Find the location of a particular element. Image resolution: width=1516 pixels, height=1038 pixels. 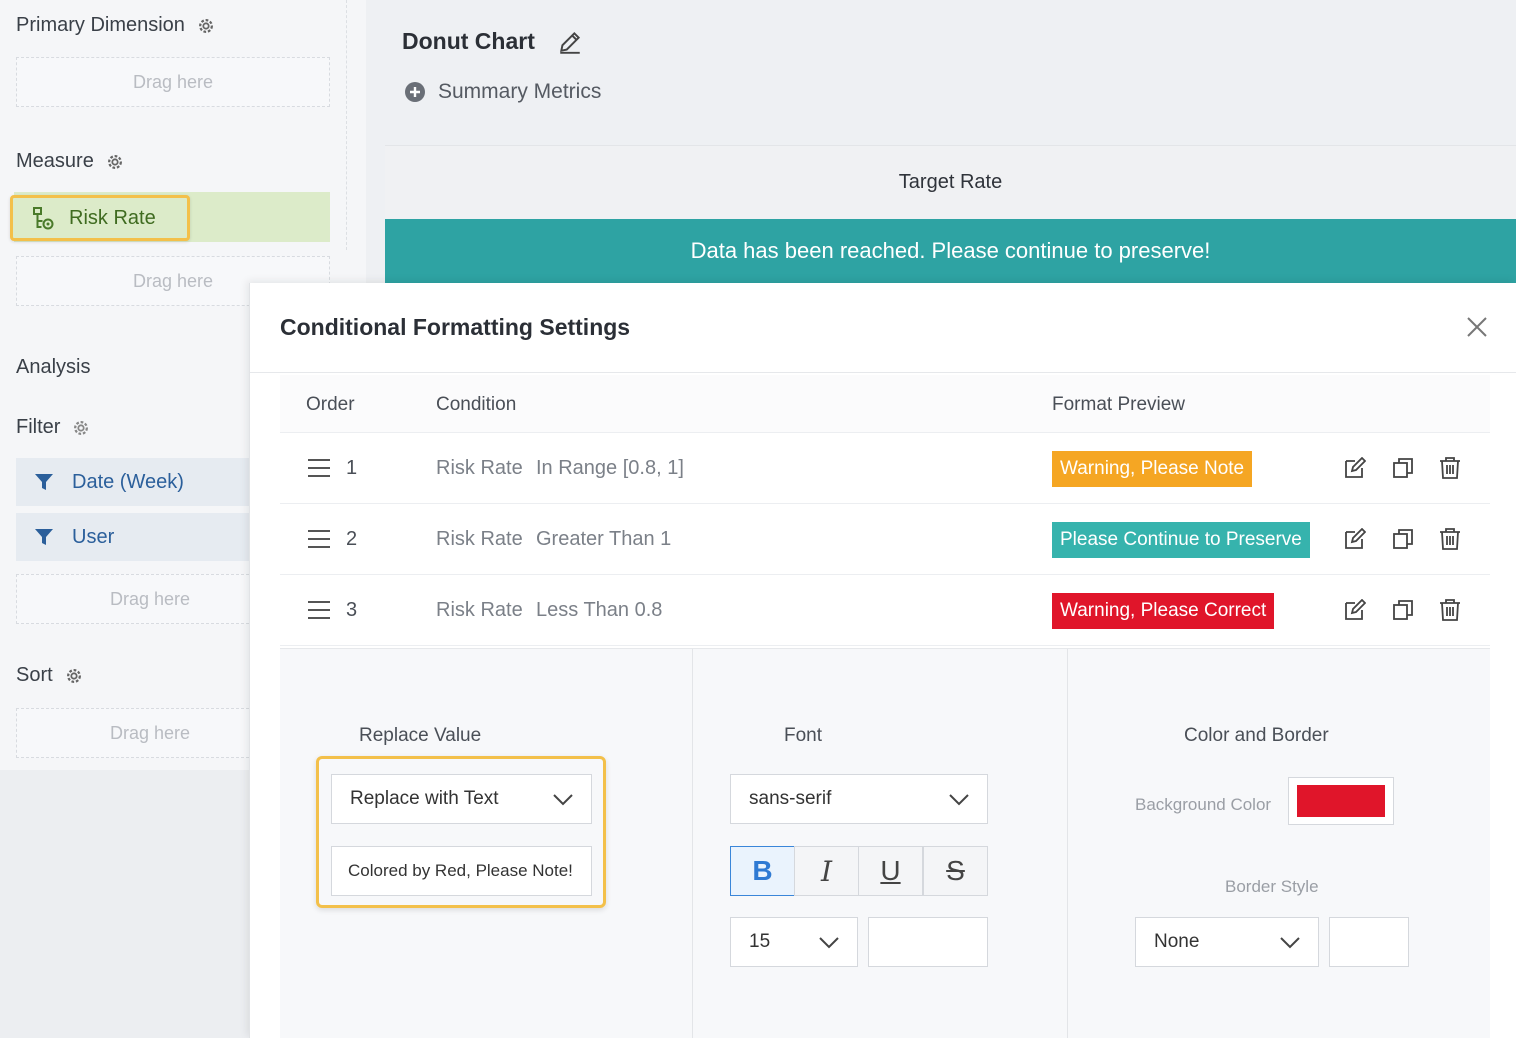

rule-order: 1 is located at coordinates (352, 468).